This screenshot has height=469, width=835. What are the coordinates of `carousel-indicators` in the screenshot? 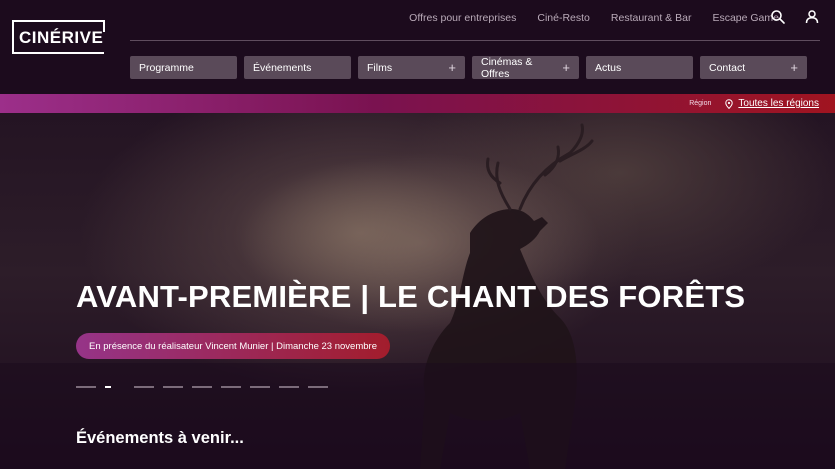 It's located at (202, 387).